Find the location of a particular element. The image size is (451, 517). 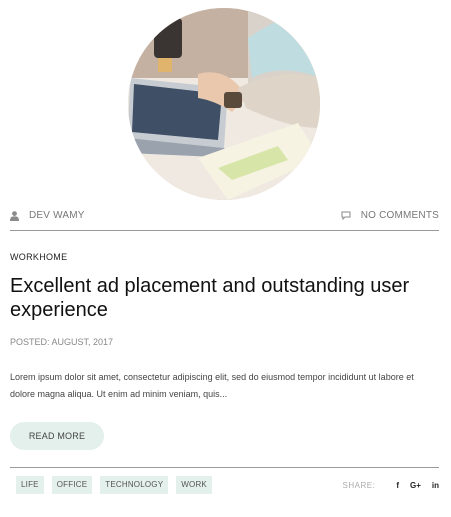

linkedin-icon: in is located at coordinates (435, 485).